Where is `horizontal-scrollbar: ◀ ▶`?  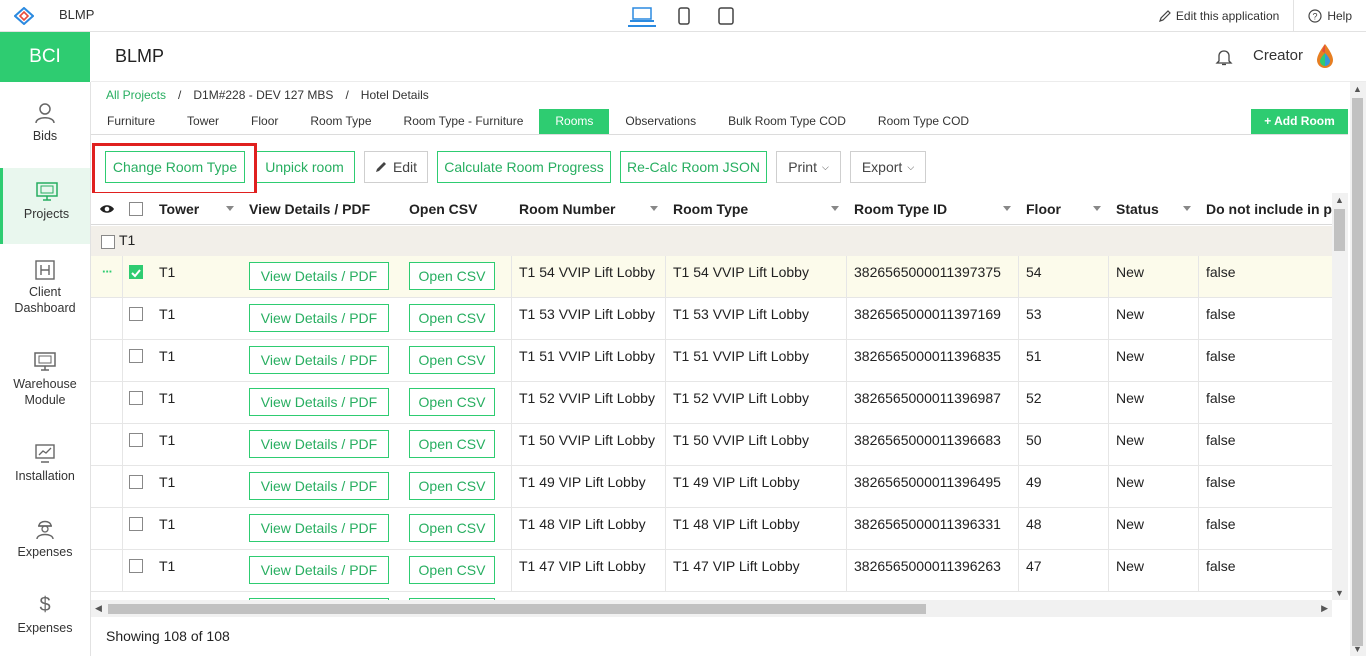 horizontal-scrollbar: ◀ ▶ is located at coordinates (711, 608).